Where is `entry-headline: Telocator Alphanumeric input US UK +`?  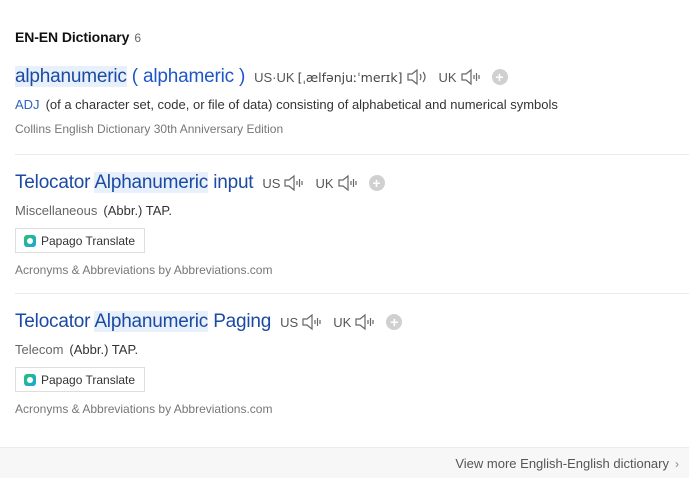
entry-headline: Telocator Alphanumeric input US UK + is located at coordinates (352, 183).